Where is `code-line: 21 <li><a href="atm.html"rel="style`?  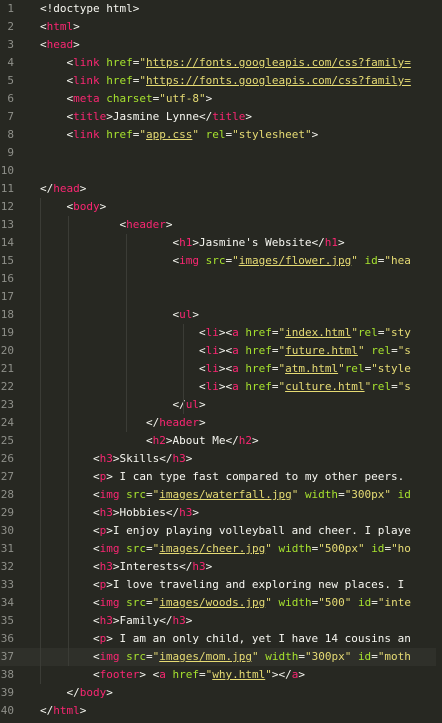
code-line: 21 <li><a href="atm.html"rel="style is located at coordinates (221, 369).